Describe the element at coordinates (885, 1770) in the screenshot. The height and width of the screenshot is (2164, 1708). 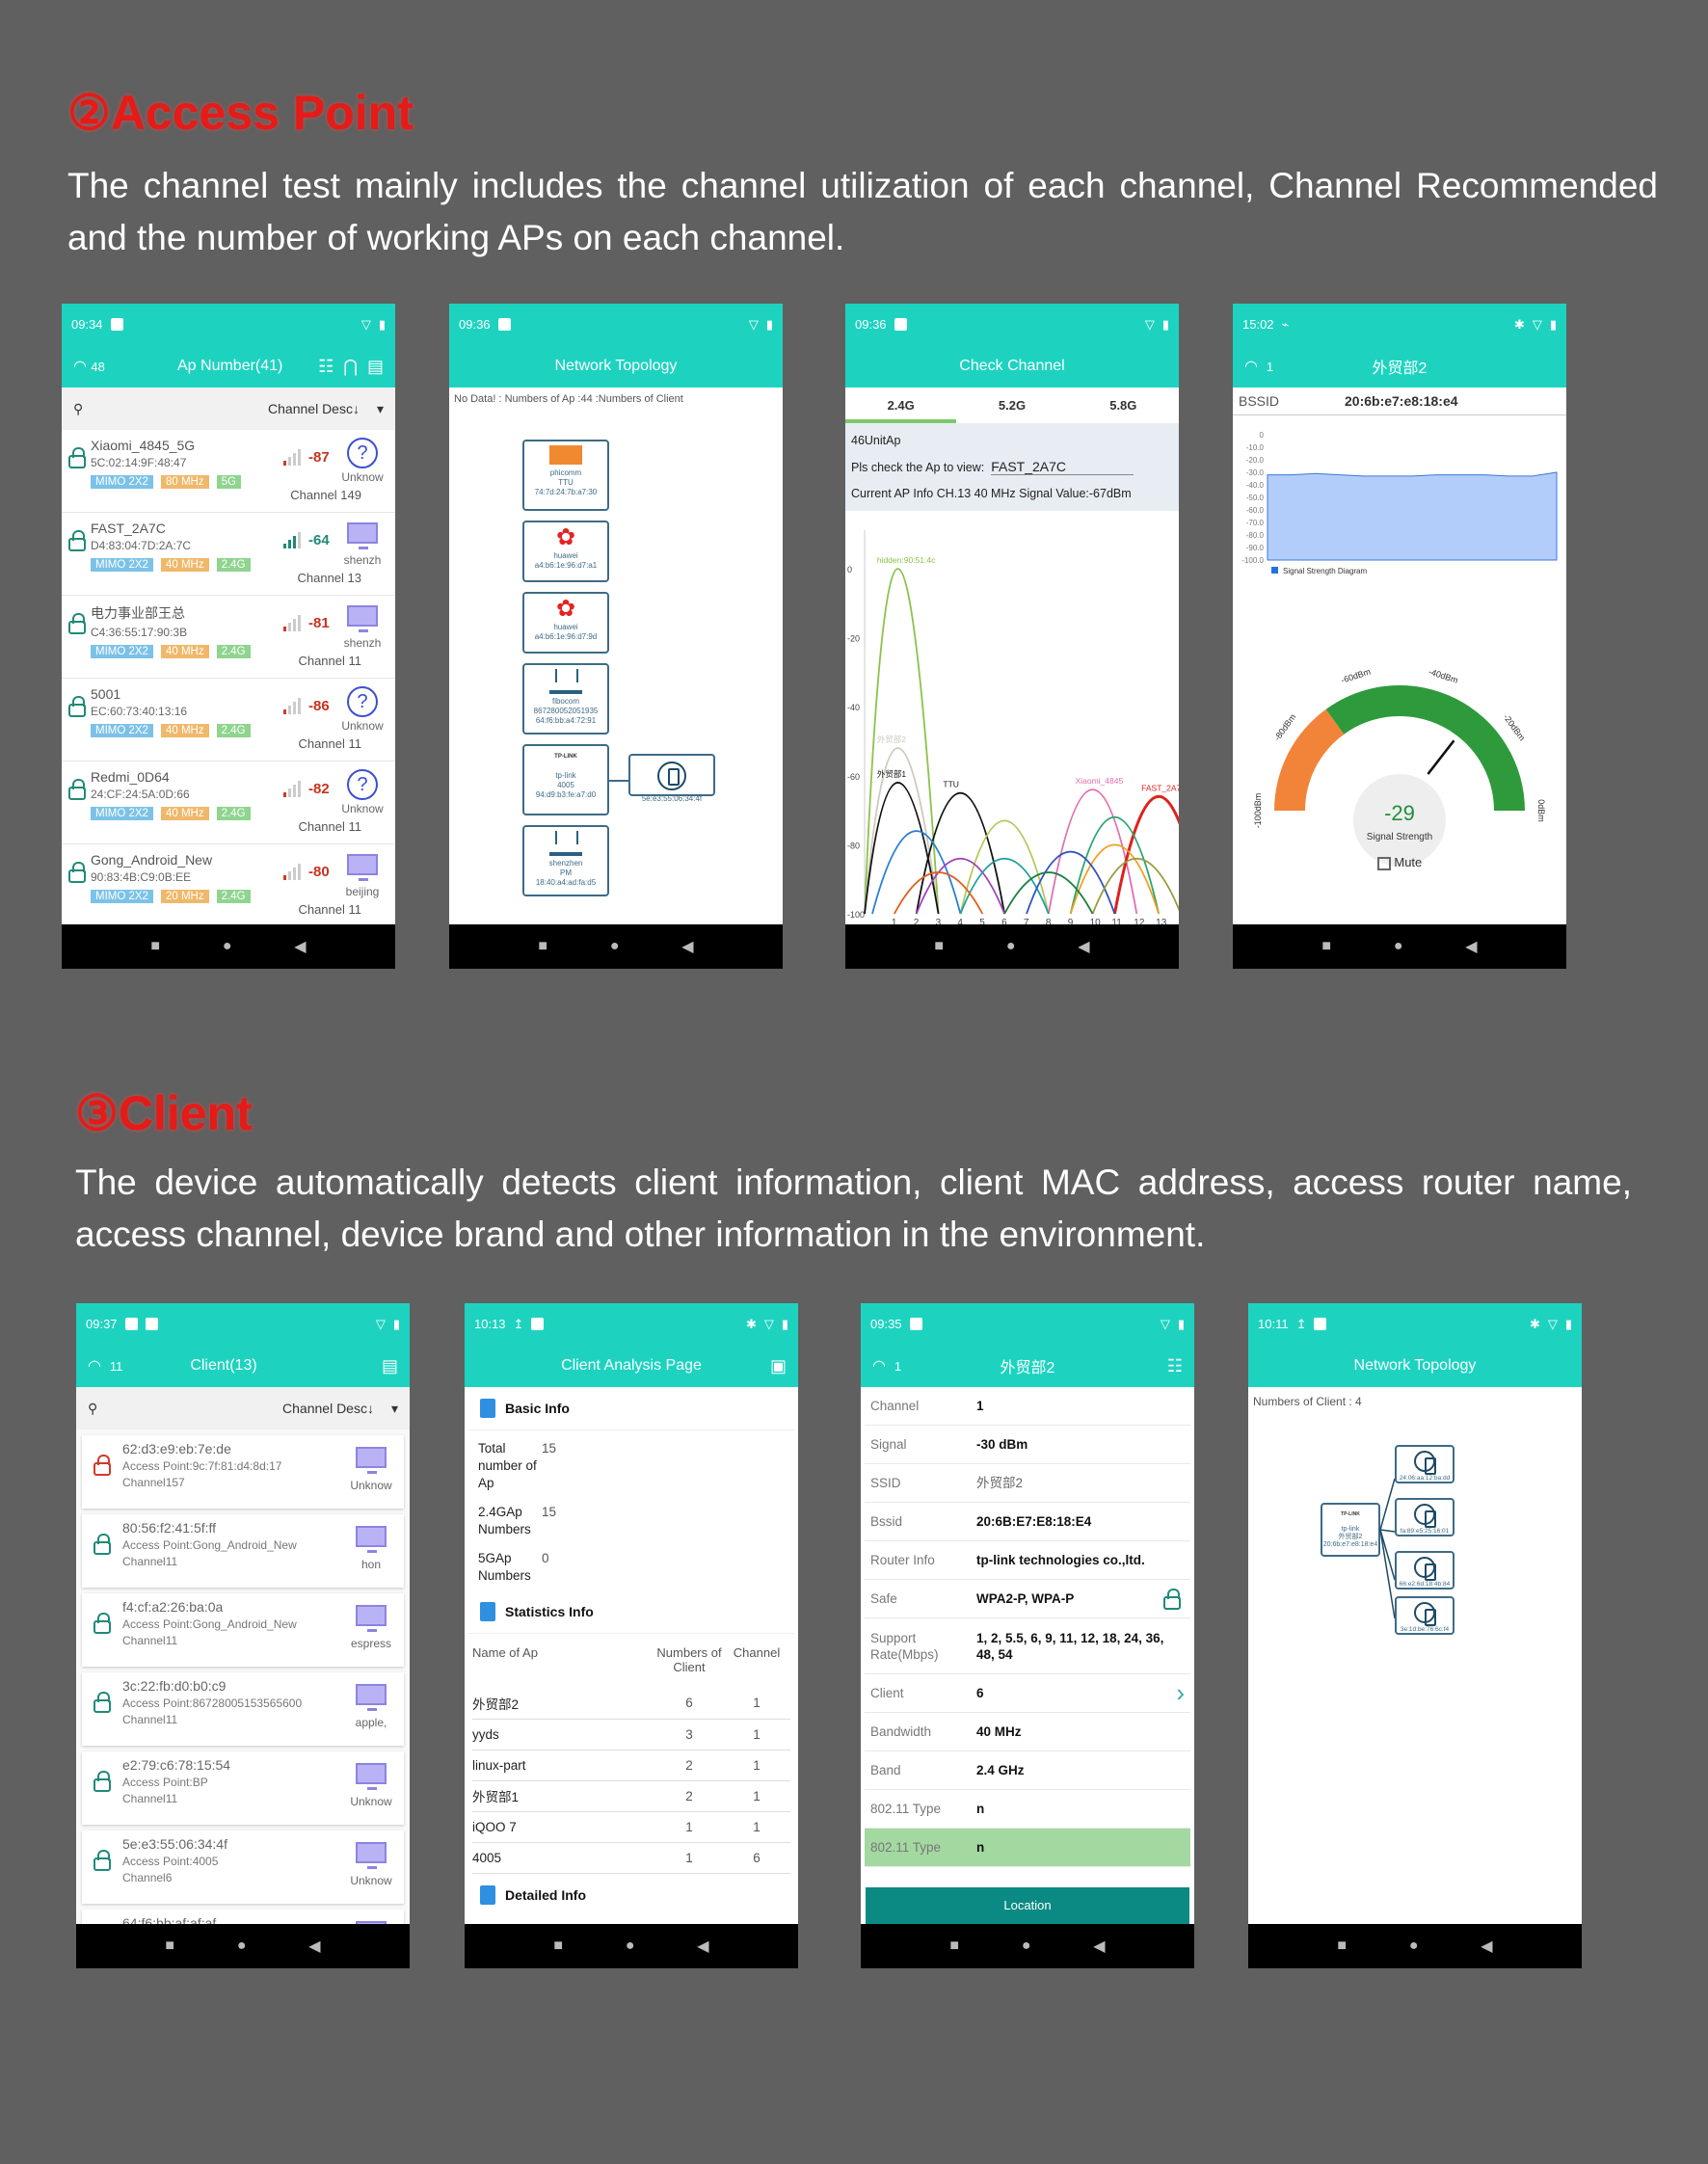
I see `detail-label: Band` at that location.